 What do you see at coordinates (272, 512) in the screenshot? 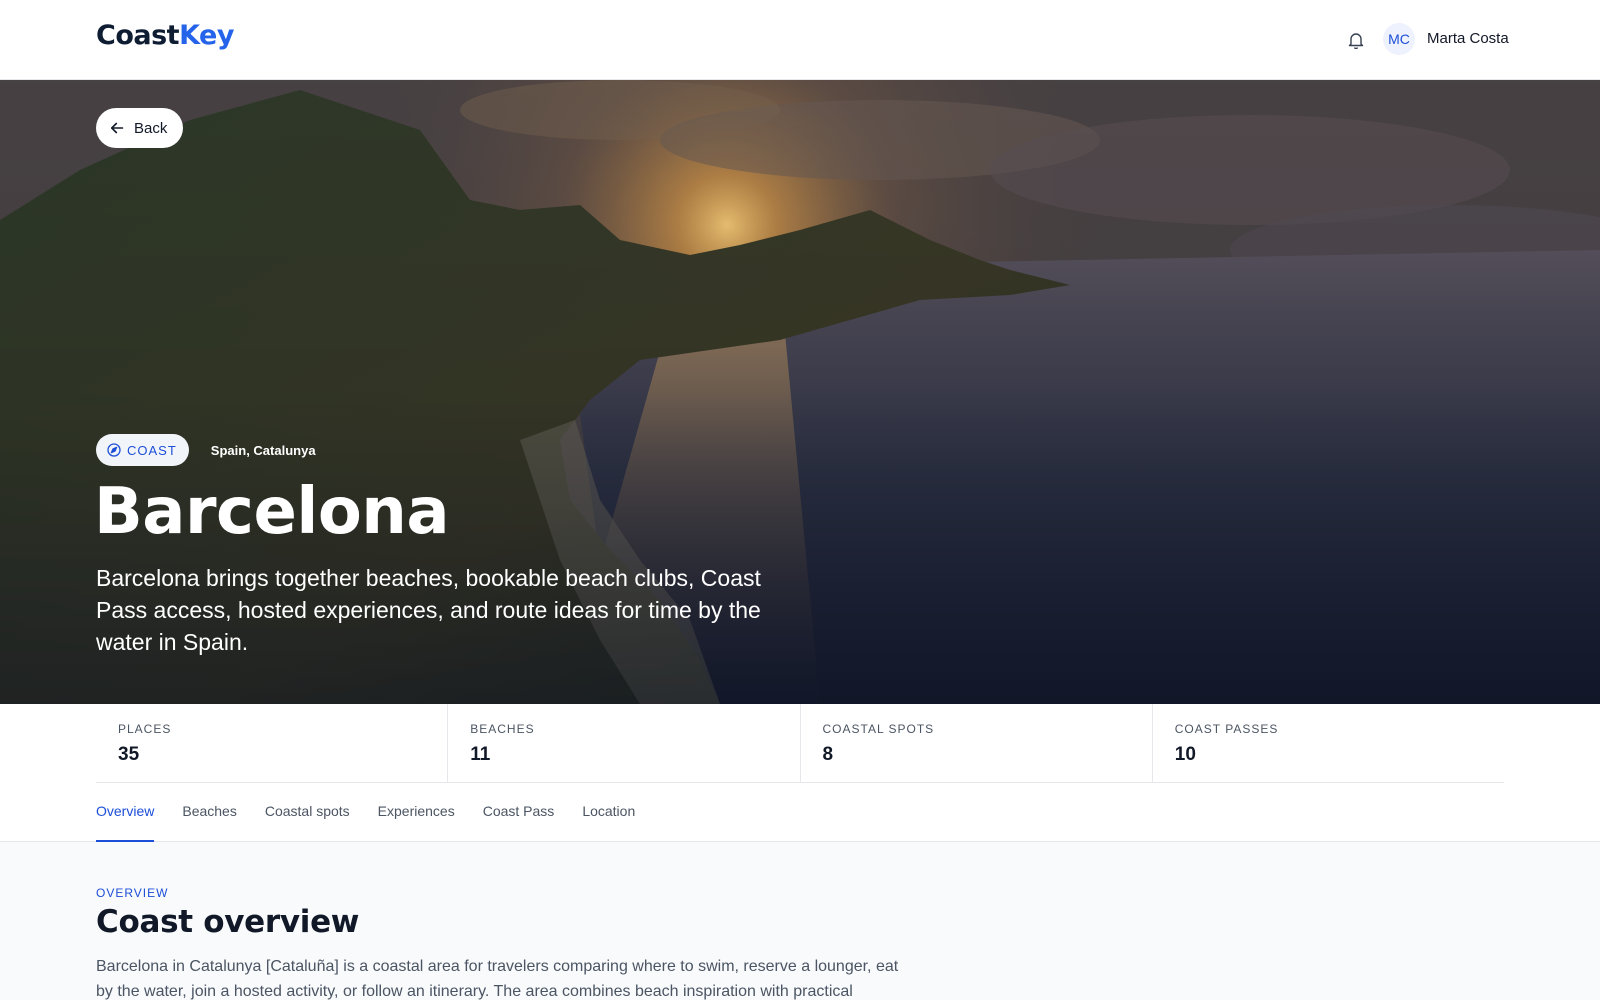
I see `page-title: Barcelona` at bounding box center [272, 512].